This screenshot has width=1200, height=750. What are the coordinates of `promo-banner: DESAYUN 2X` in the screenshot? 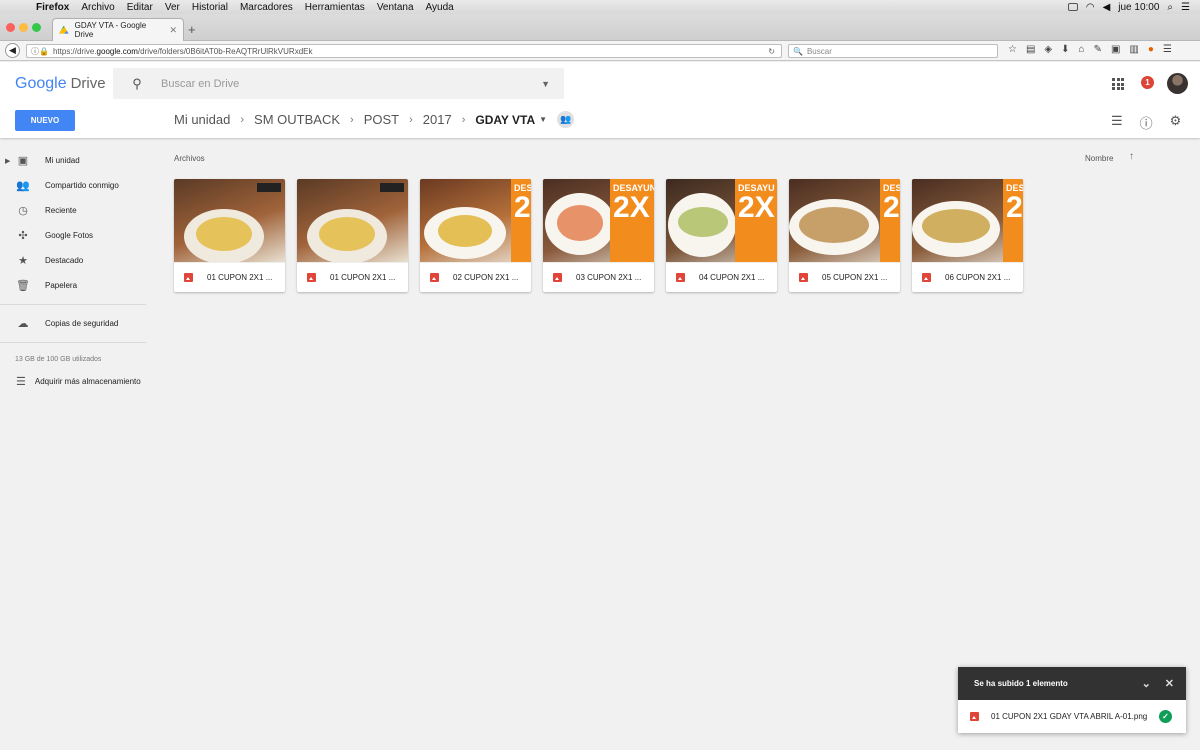 It's located at (632, 220).